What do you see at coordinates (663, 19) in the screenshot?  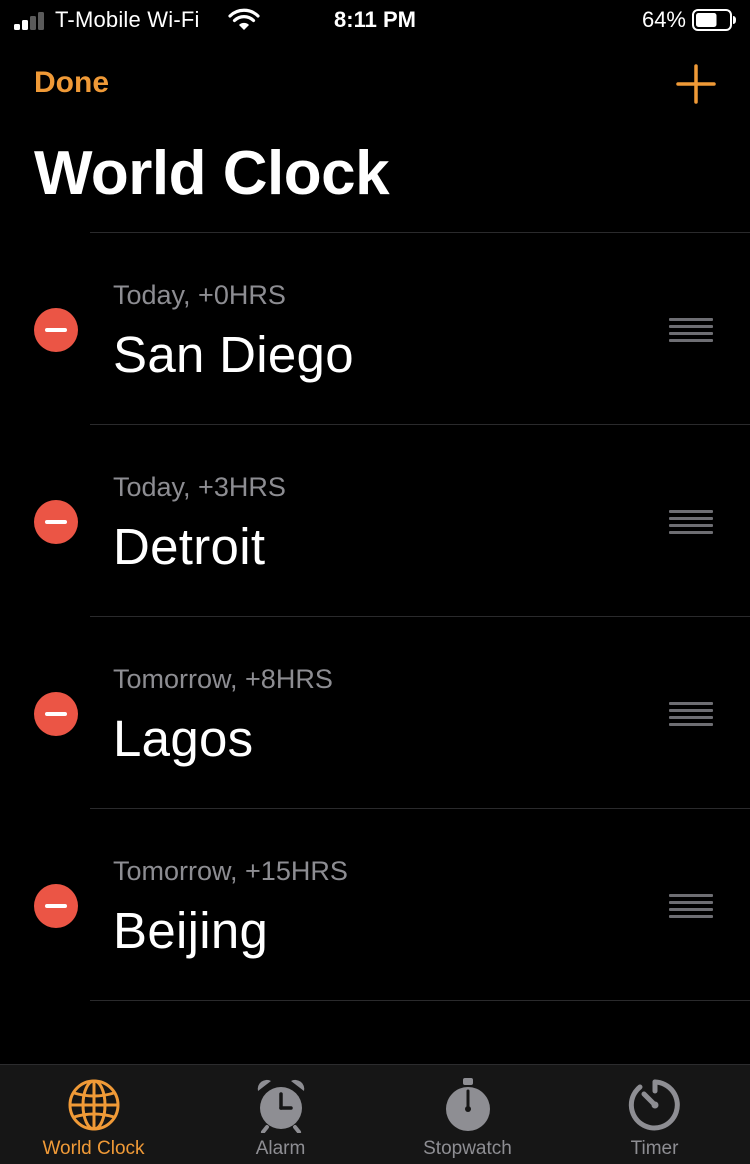 I see `battery-percentage: 64%` at bounding box center [663, 19].